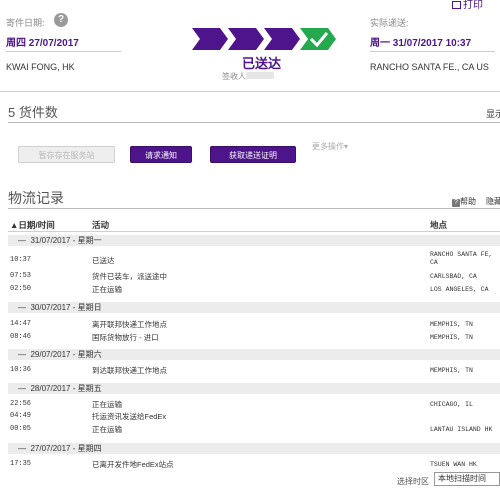 The width and height of the screenshot is (500, 500). I want to click on column-header-activity: 活动, so click(101, 225).